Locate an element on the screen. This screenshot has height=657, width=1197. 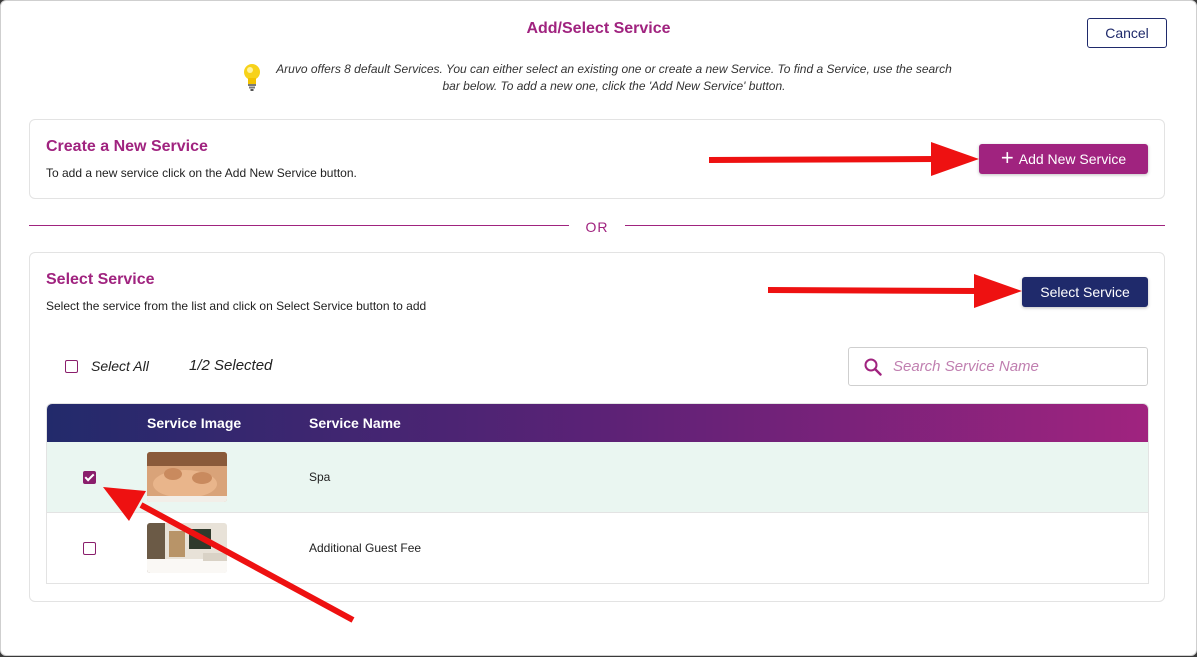
cancel-button: Cancel is located at coordinates (1127, 33).